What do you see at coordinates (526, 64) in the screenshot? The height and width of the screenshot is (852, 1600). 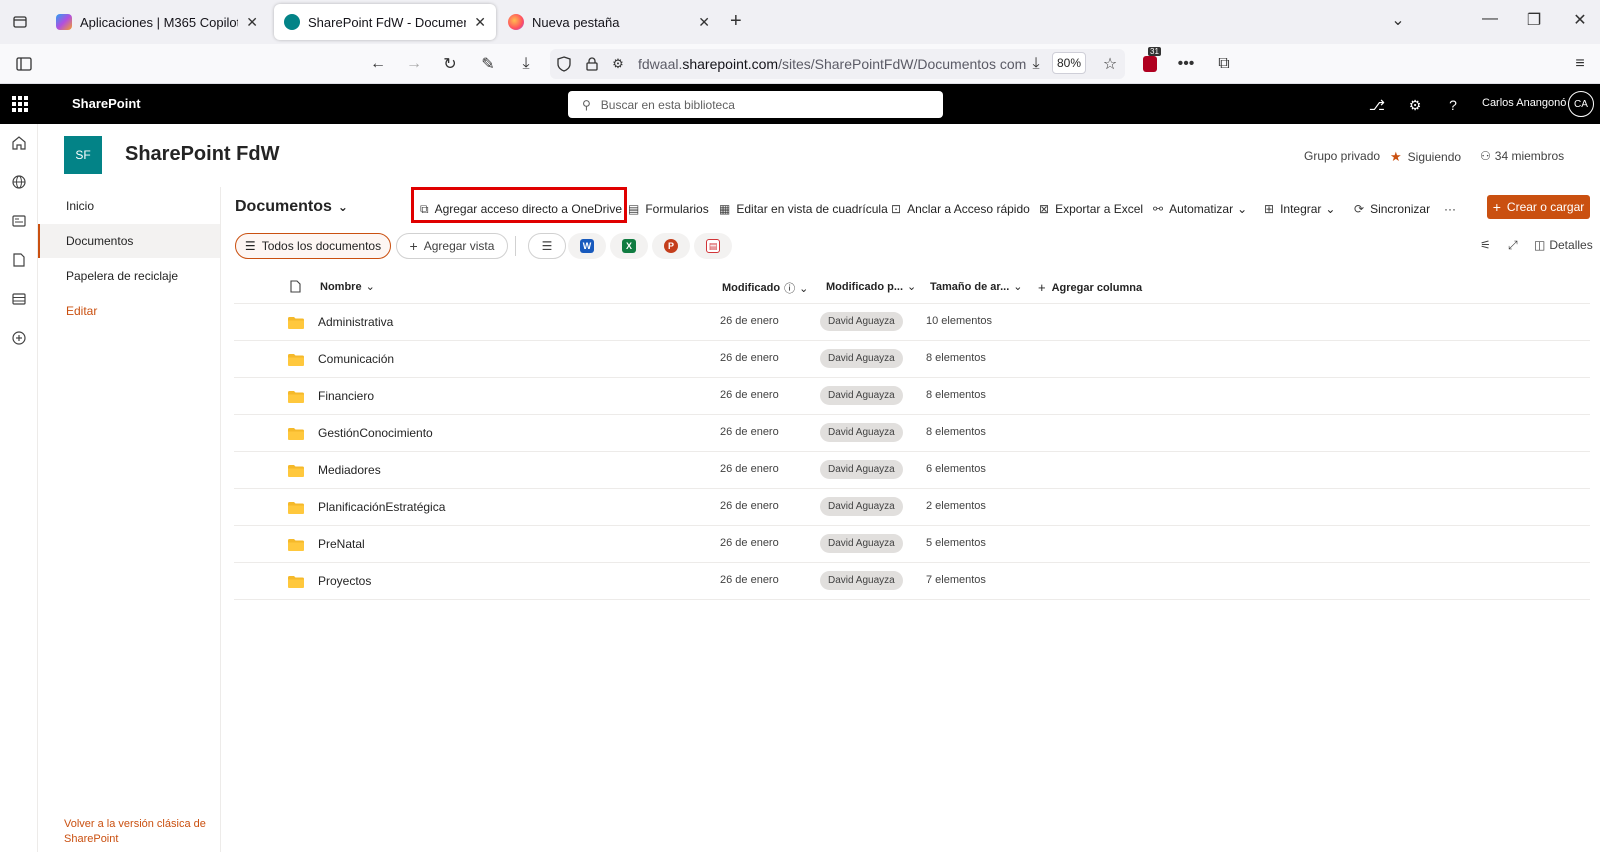 I see `download-icon: ⤓` at bounding box center [526, 64].